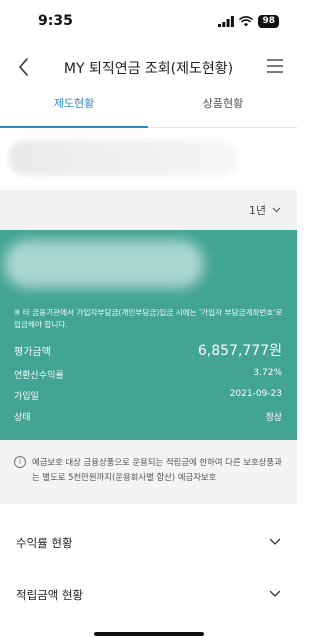  Describe the element at coordinates (50, 595) in the screenshot. I see `section-title: 적립금액 현황` at that location.